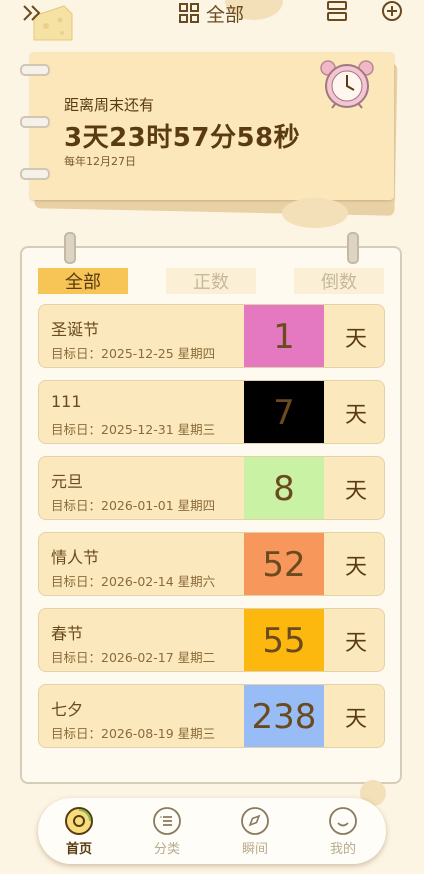 The width and height of the screenshot is (424, 874). What do you see at coordinates (342, 849) in the screenshot?
I see `nav-label: 我的` at bounding box center [342, 849].